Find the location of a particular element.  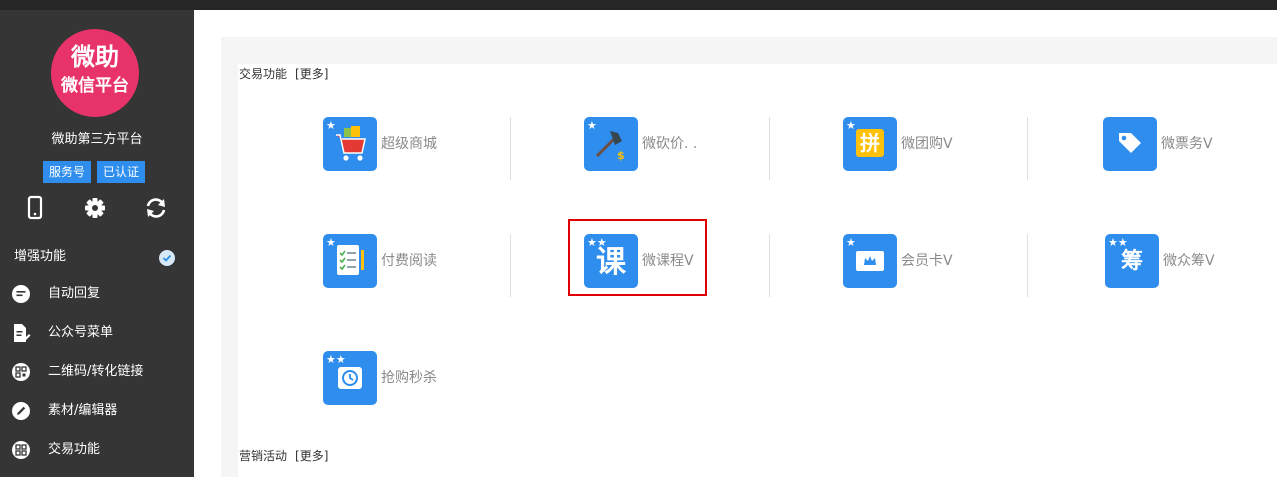

alarm-clock-icon: ★★ is located at coordinates (350, 378).